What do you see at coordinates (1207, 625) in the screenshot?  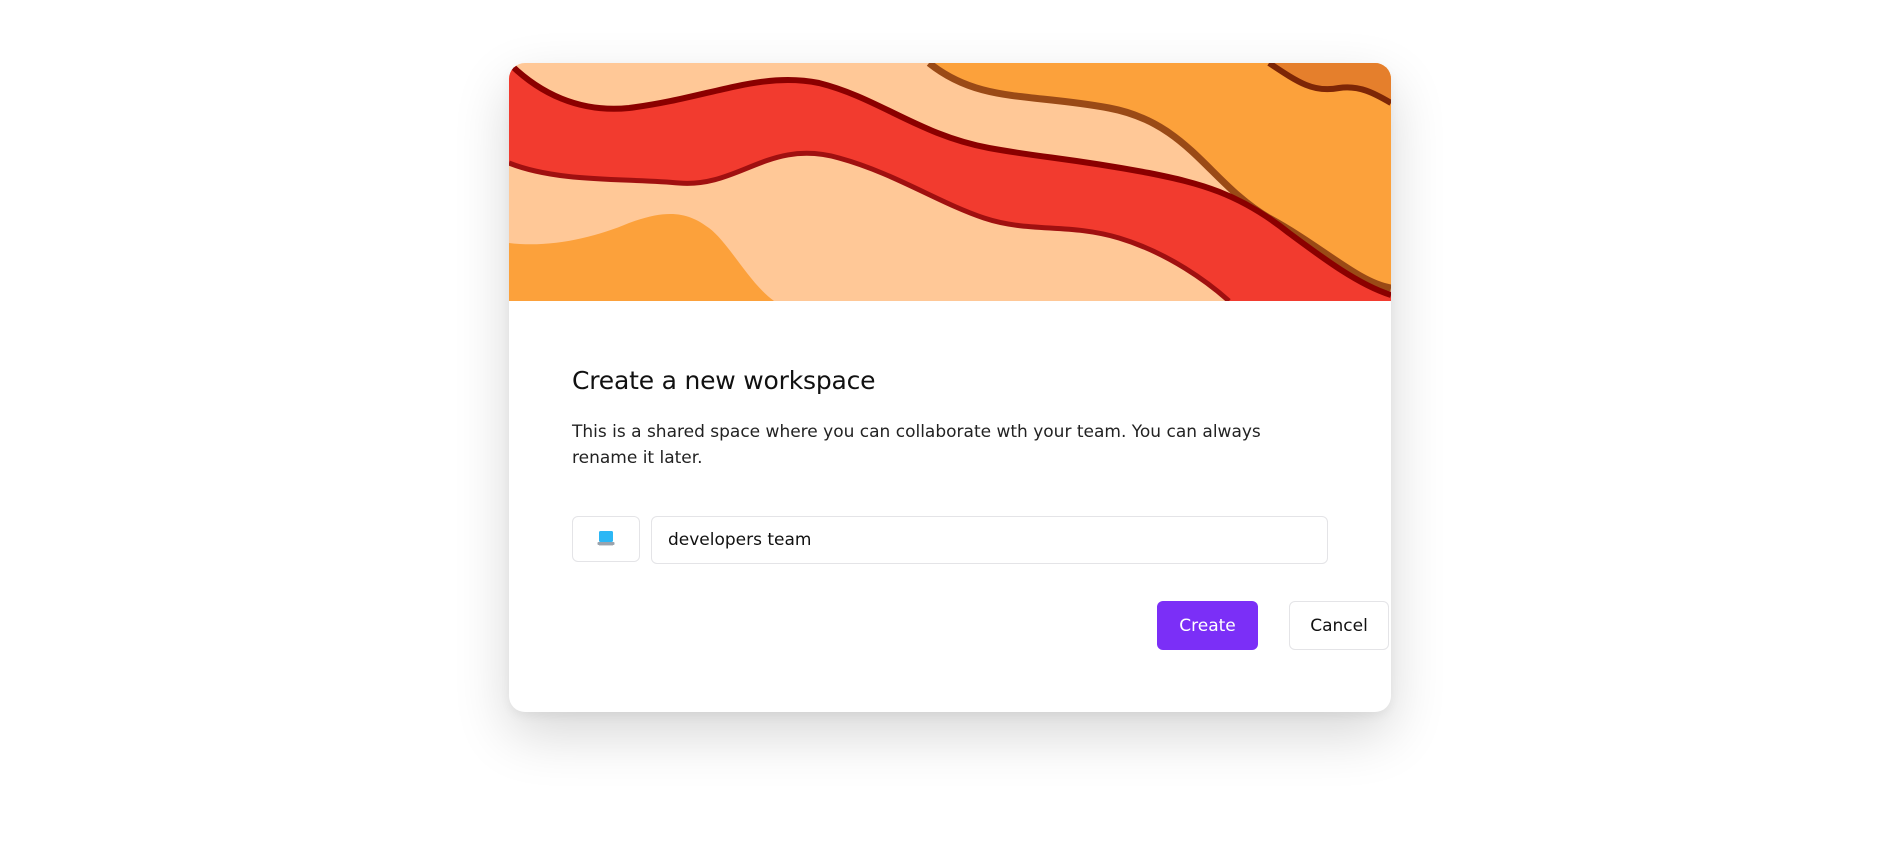 I see `create-button: Create` at bounding box center [1207, 625].